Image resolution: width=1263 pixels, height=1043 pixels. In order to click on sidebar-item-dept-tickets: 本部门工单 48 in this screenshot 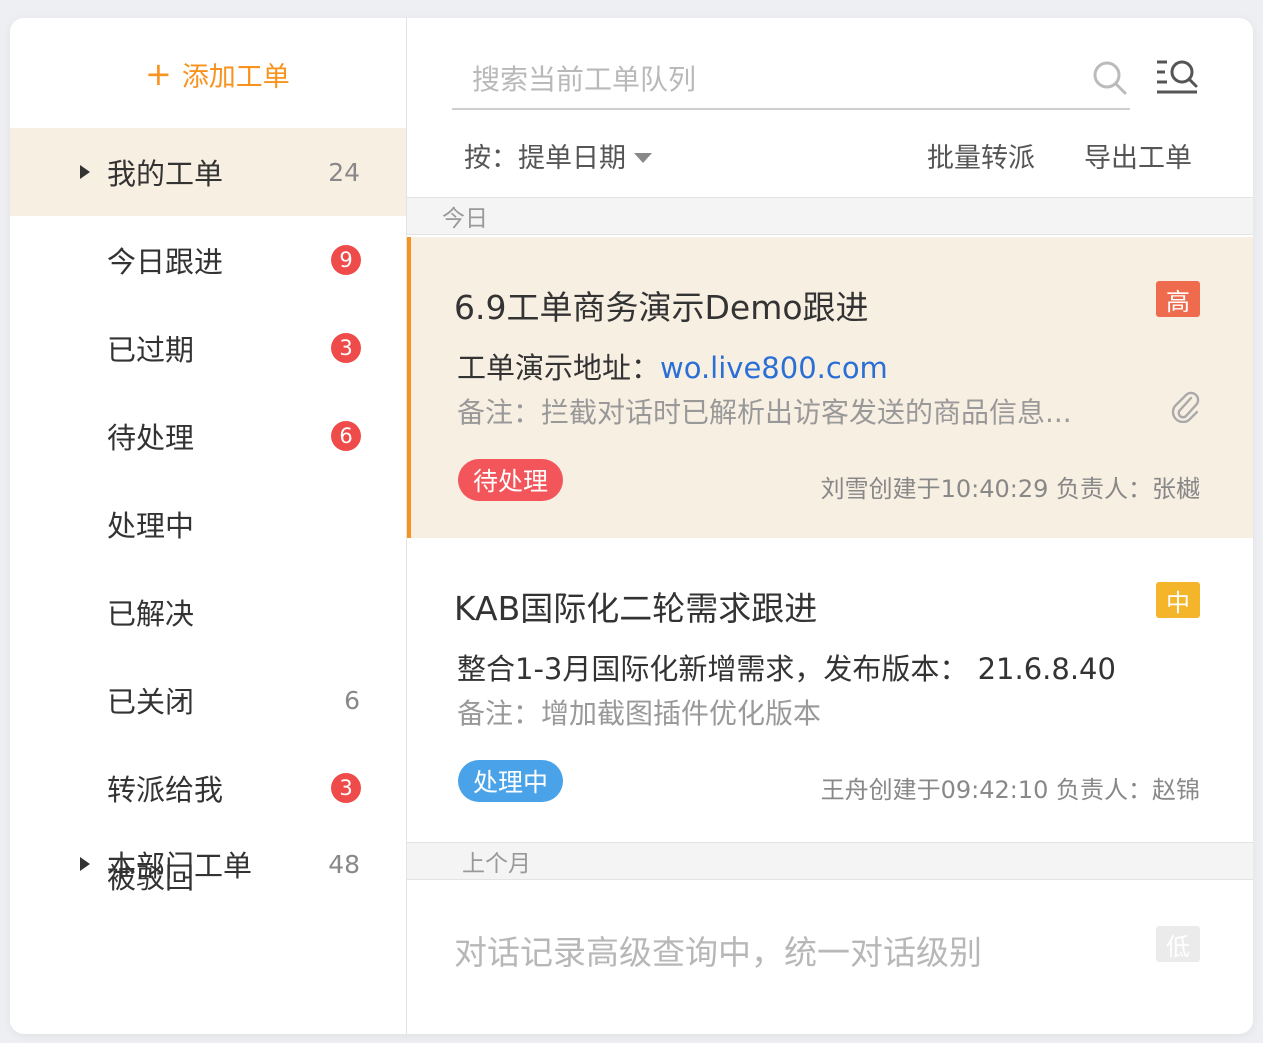, I will do `click(208, 864)`.